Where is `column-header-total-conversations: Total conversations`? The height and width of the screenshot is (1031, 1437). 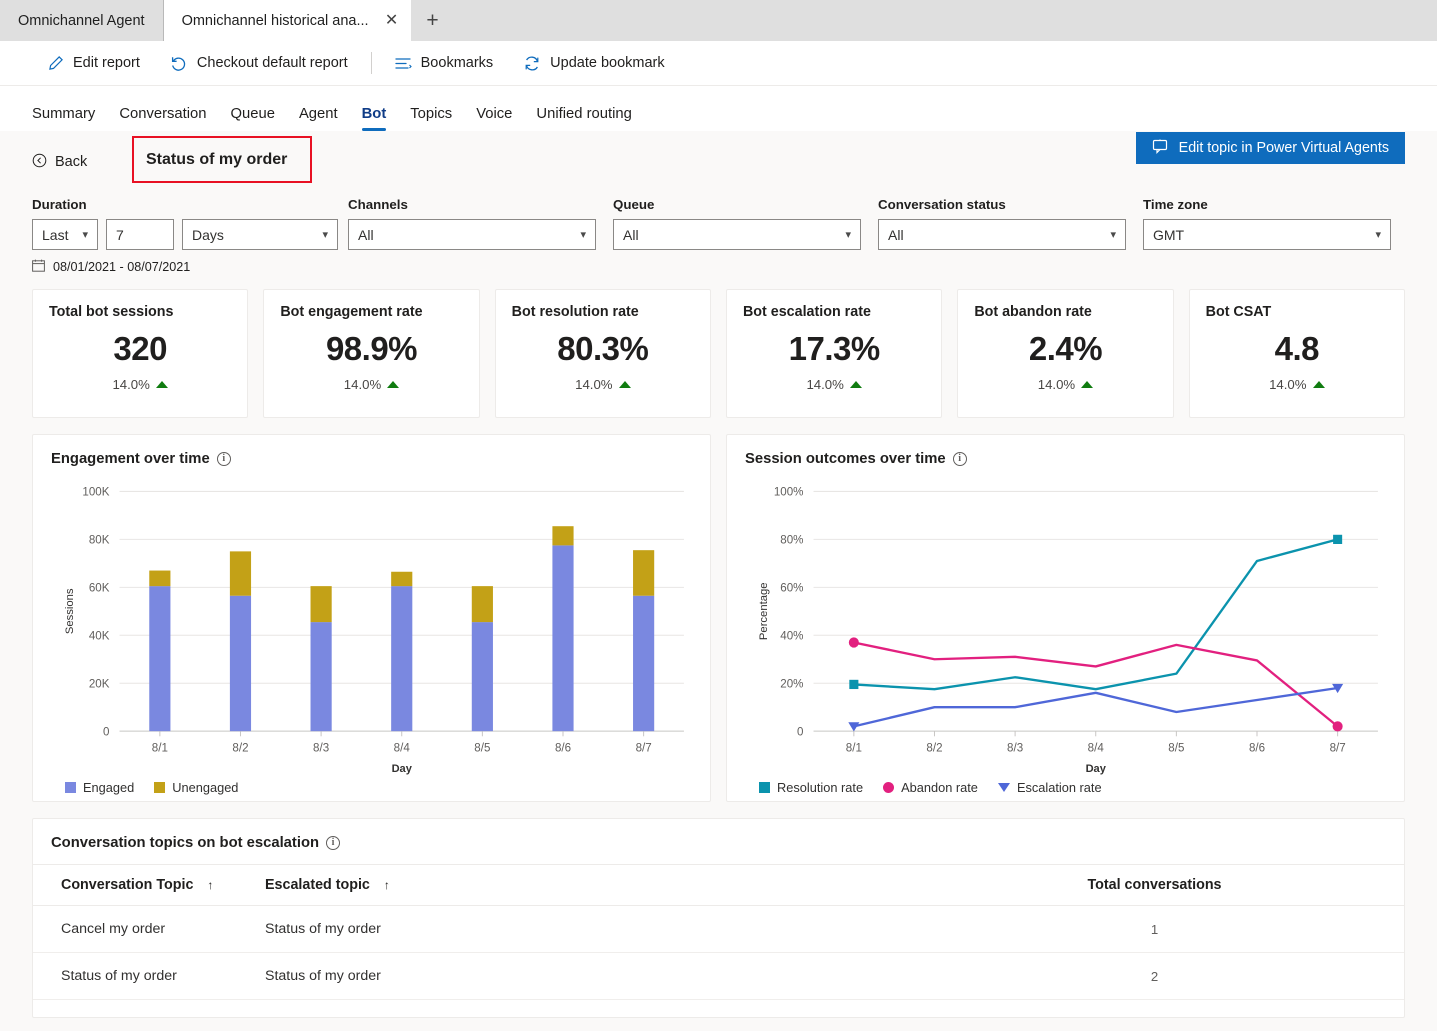
column-header-total-conversations: Total conversations is located at coordinates (1154, 885).